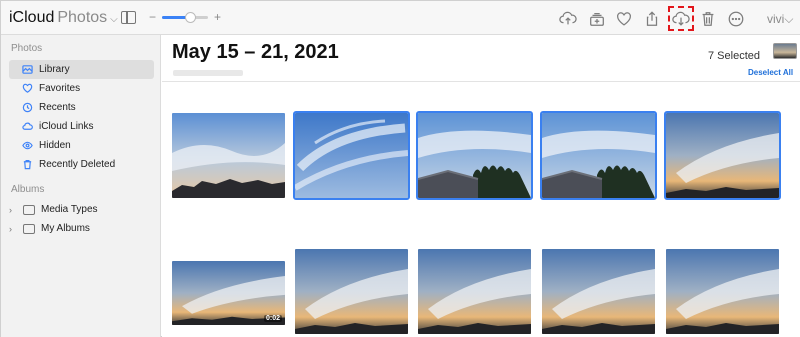 This screenshot has width=800, height=337. Describe the element at coordinates (28, 189) in the screenshot. I see `sidebar-header-albums: Albums` at that location.